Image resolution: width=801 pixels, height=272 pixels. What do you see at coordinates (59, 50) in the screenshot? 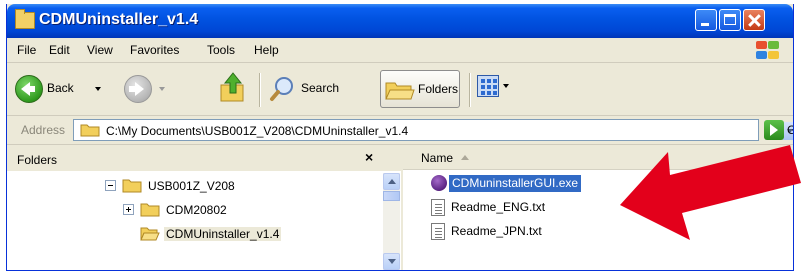
I see `menu-edit: Edit` at bounding box center [59, 50].